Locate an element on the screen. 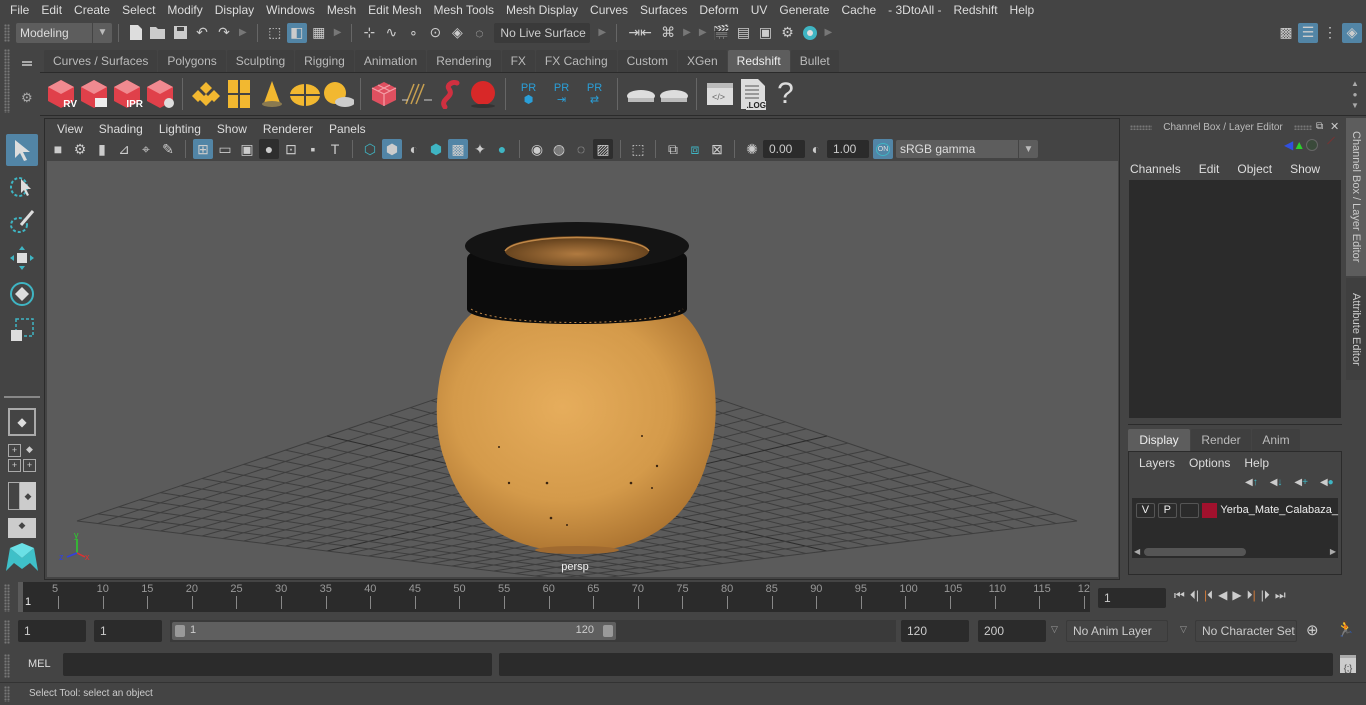  xray-icon: ⧉ is located at coordinates (673, 149).